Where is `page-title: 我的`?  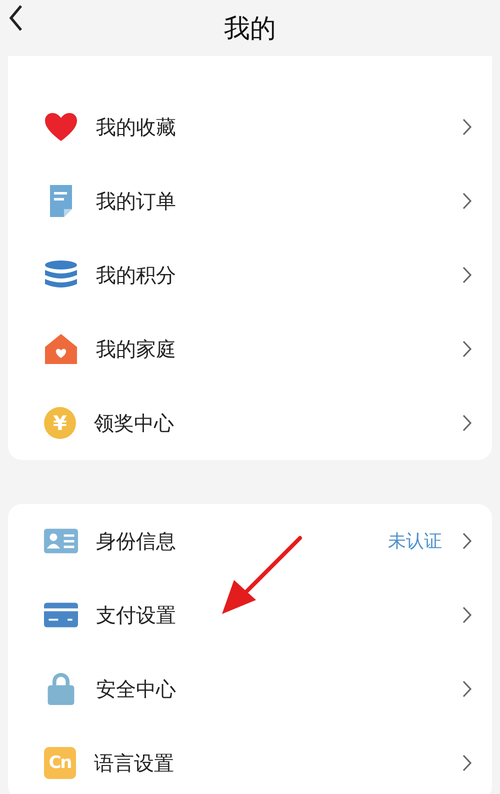
page-title: 我的 is located at coordinates (250, 29).